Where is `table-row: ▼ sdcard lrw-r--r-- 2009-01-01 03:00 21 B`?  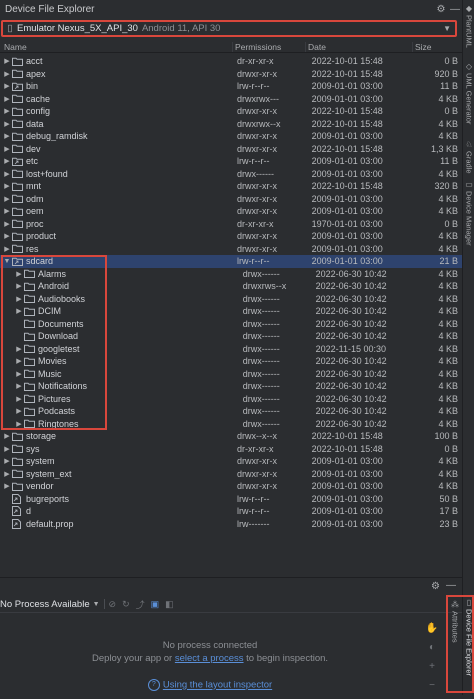 table-row: ▼ sdcard lrw-r--r-- 2009-01-01 03:00 21 B is located at coordinates (231, 261).